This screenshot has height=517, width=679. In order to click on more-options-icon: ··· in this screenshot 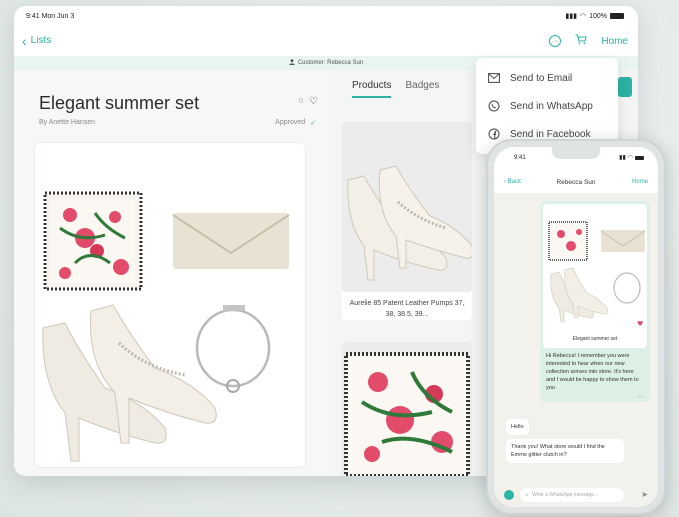, I will do `click(555, 41)`.